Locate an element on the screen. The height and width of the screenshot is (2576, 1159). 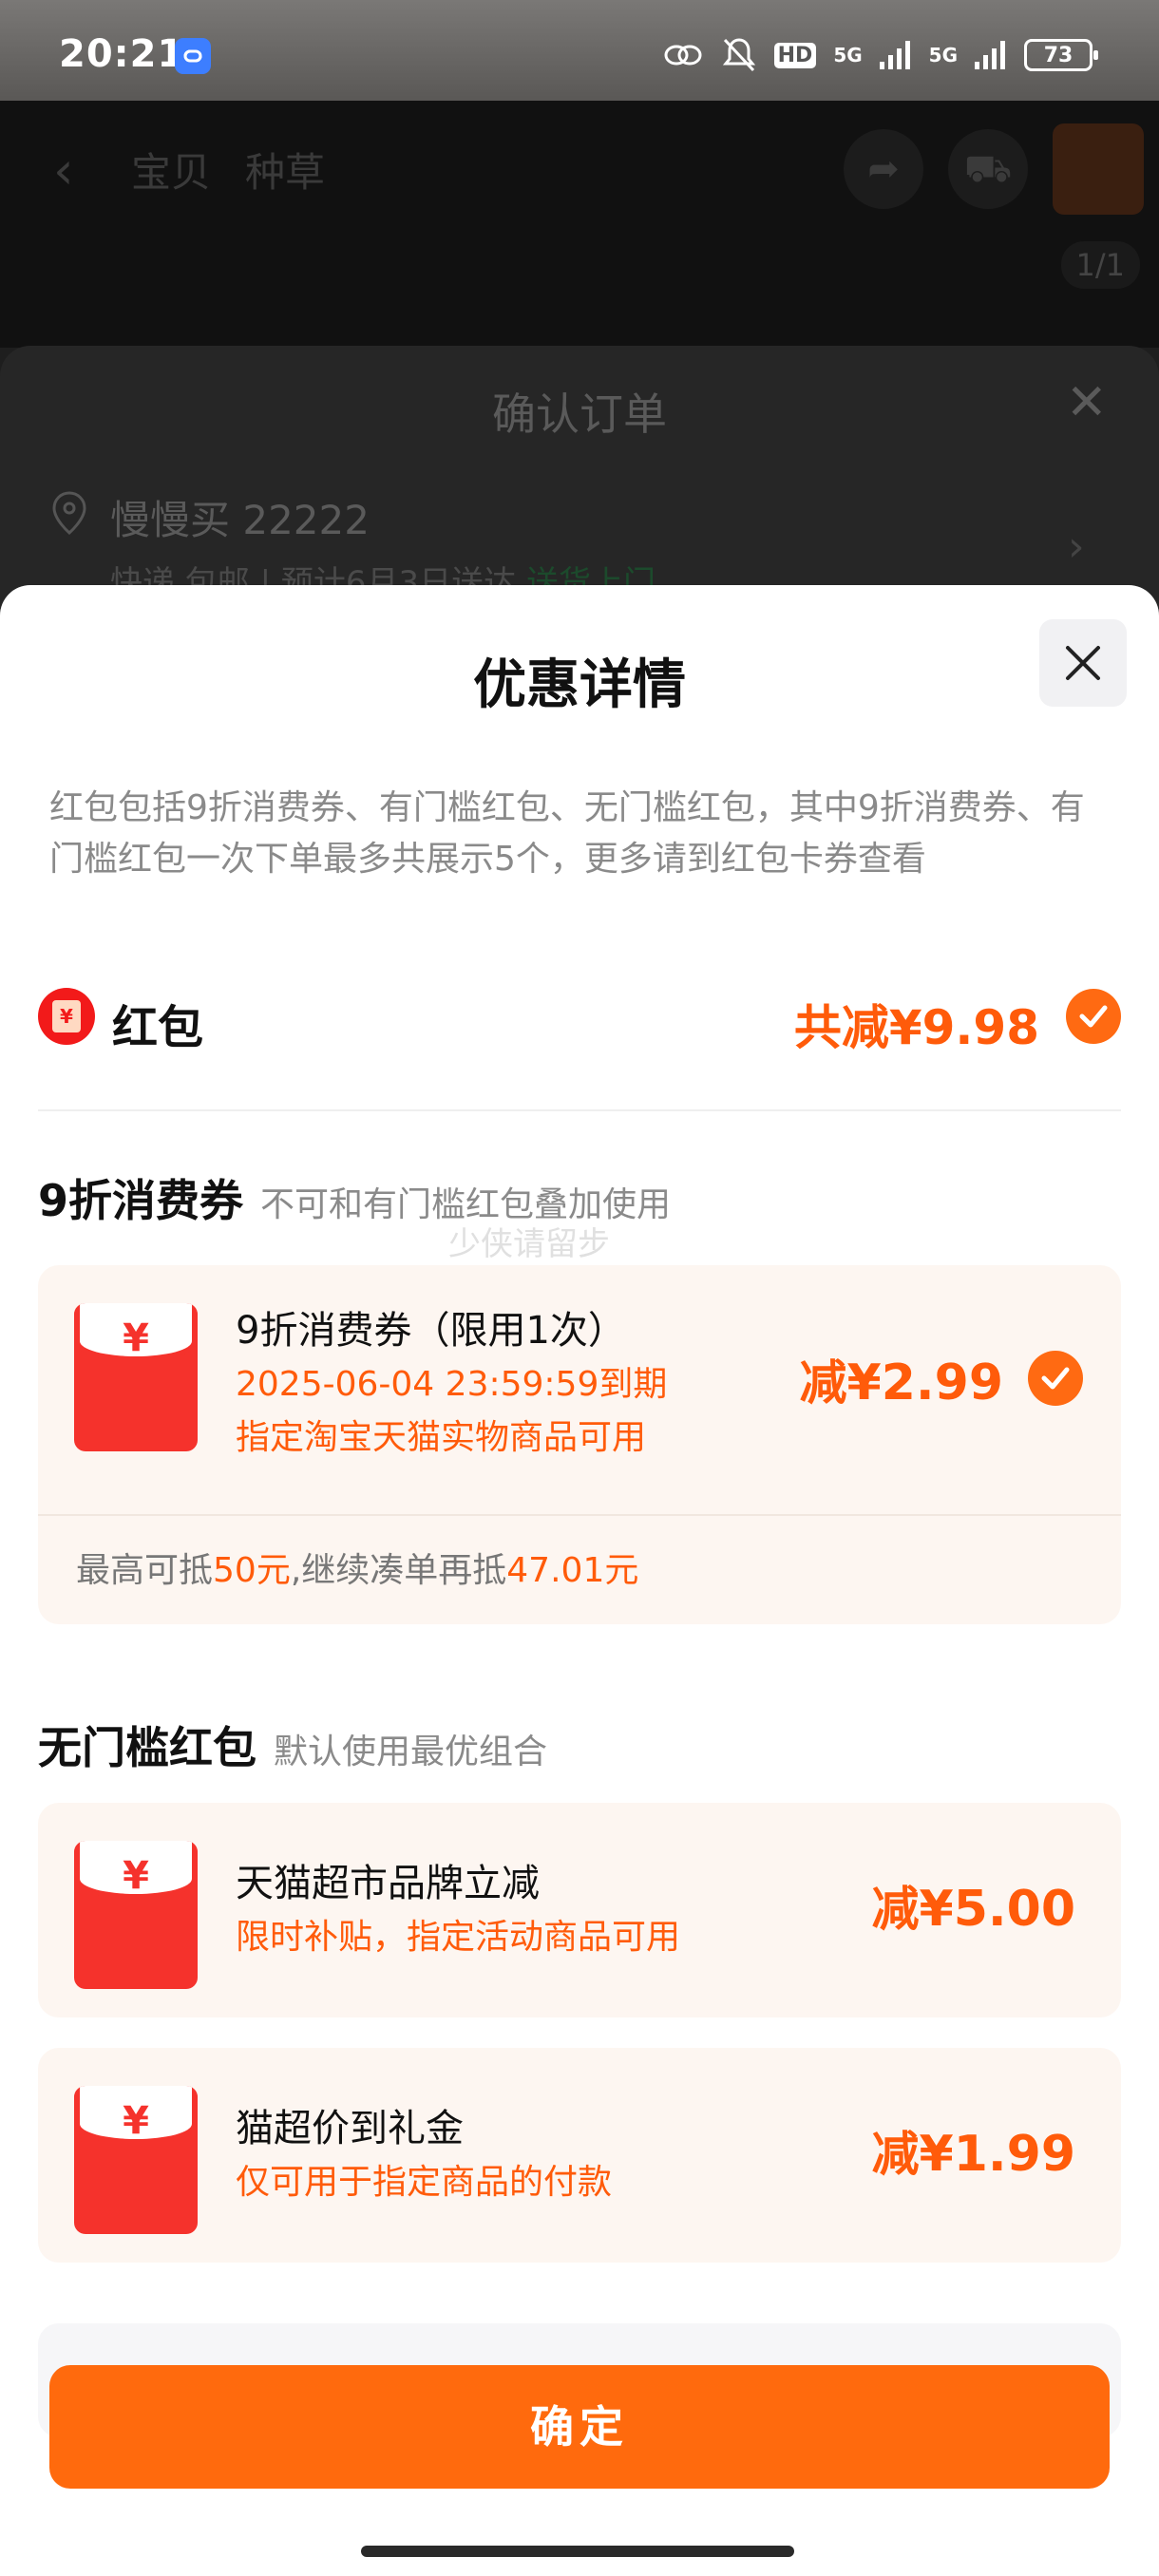
hongbao-title: 天猫超市品牌立减 is located at coordinates (388, 1883).